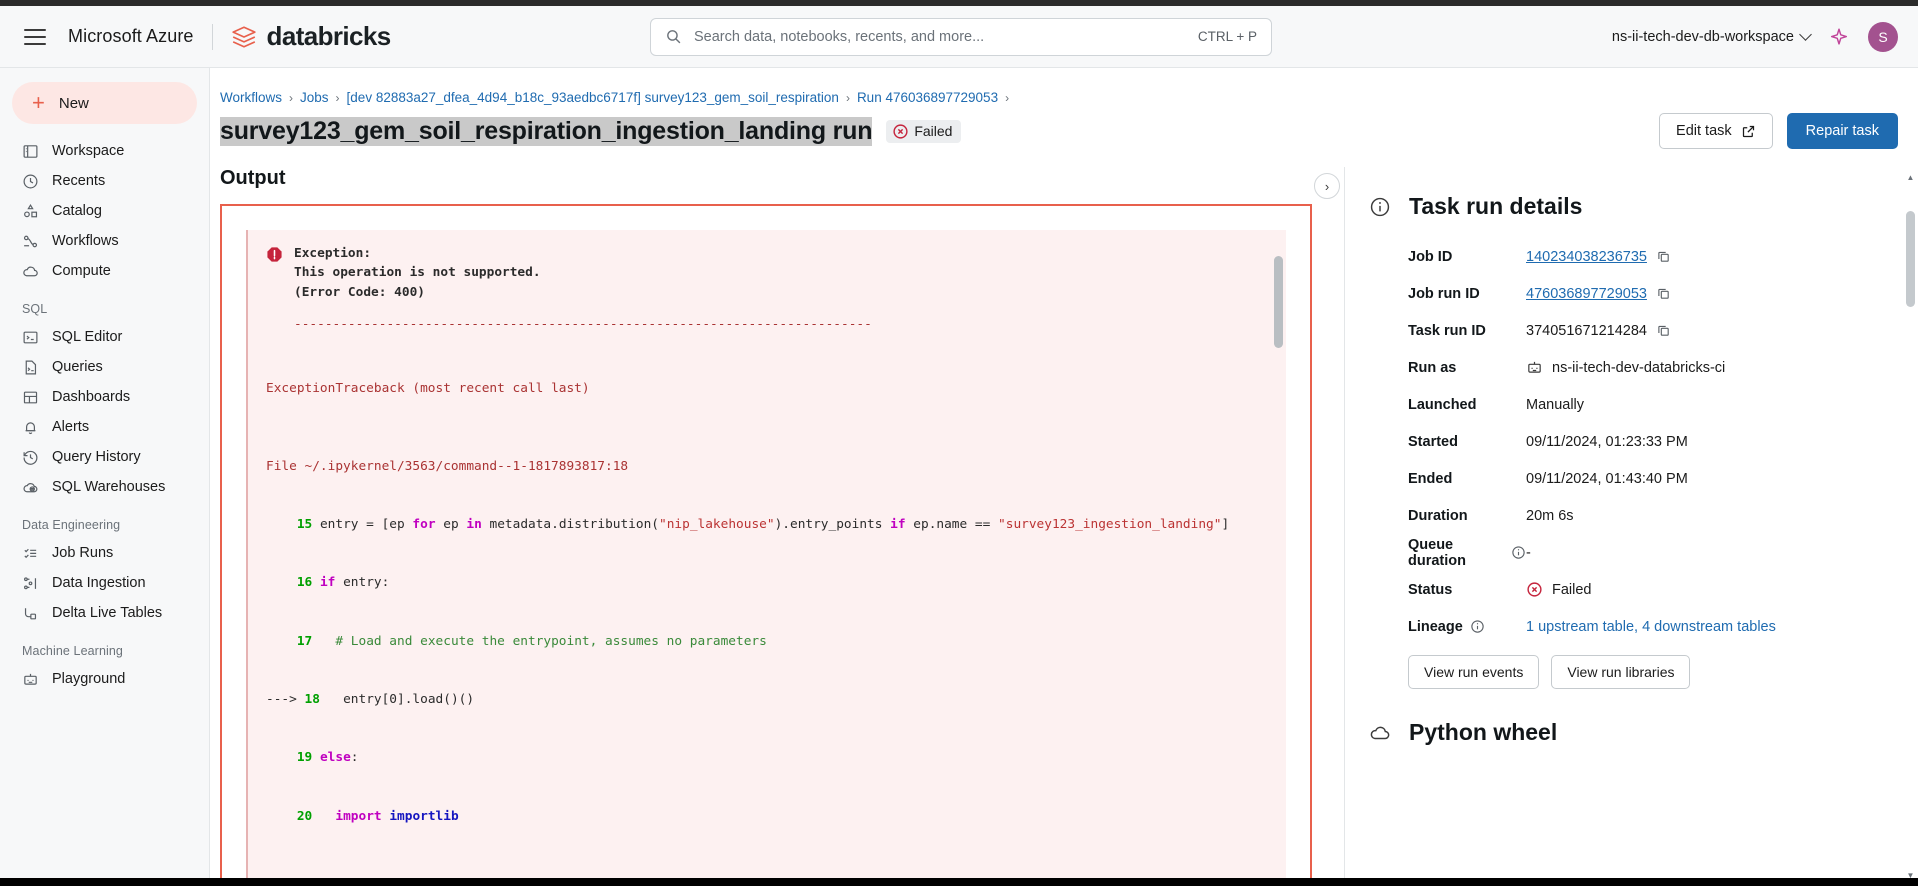 The width and height of the screenshot is (1918, 886). I want to click on top-right-controls: ns-ii-tech-dev-db-workspace S, so click(1755, 36).